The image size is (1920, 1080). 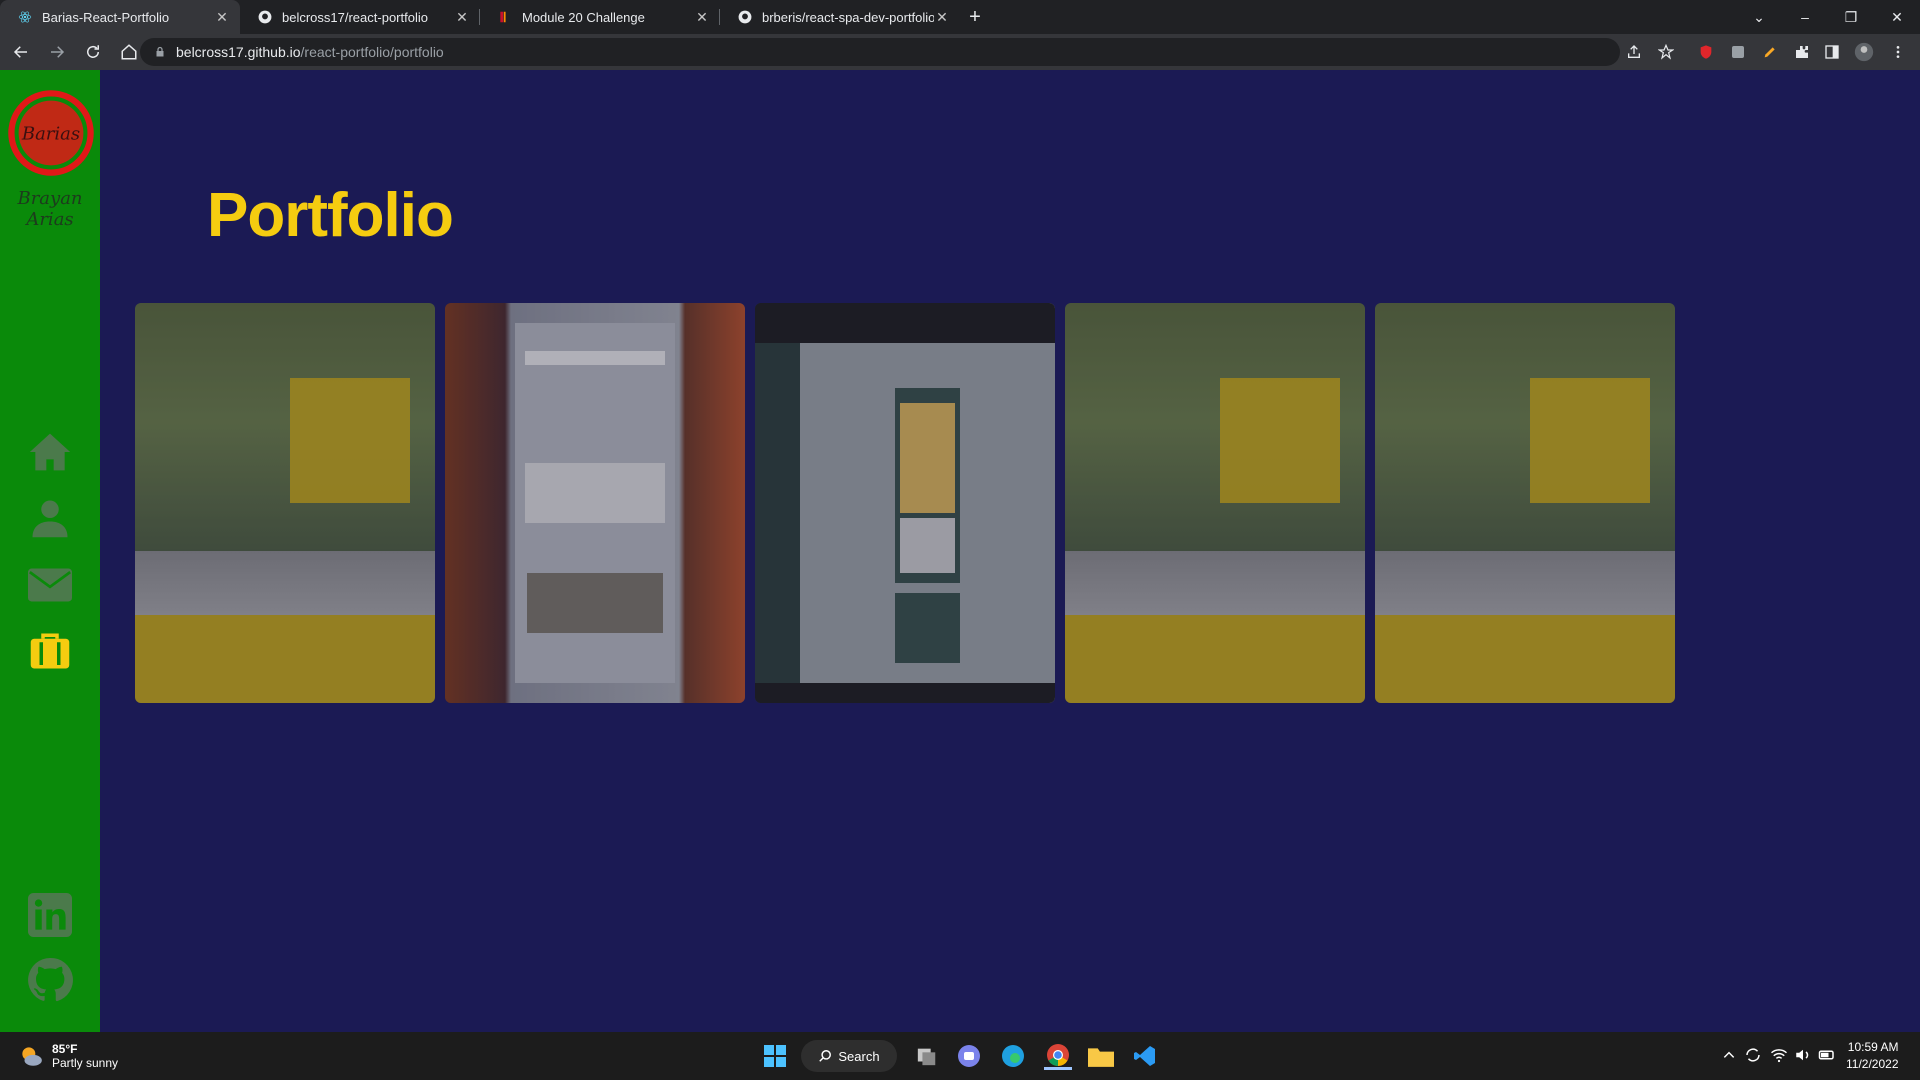 I want to click on browser-menu-button, so click(x=1898, y=52).